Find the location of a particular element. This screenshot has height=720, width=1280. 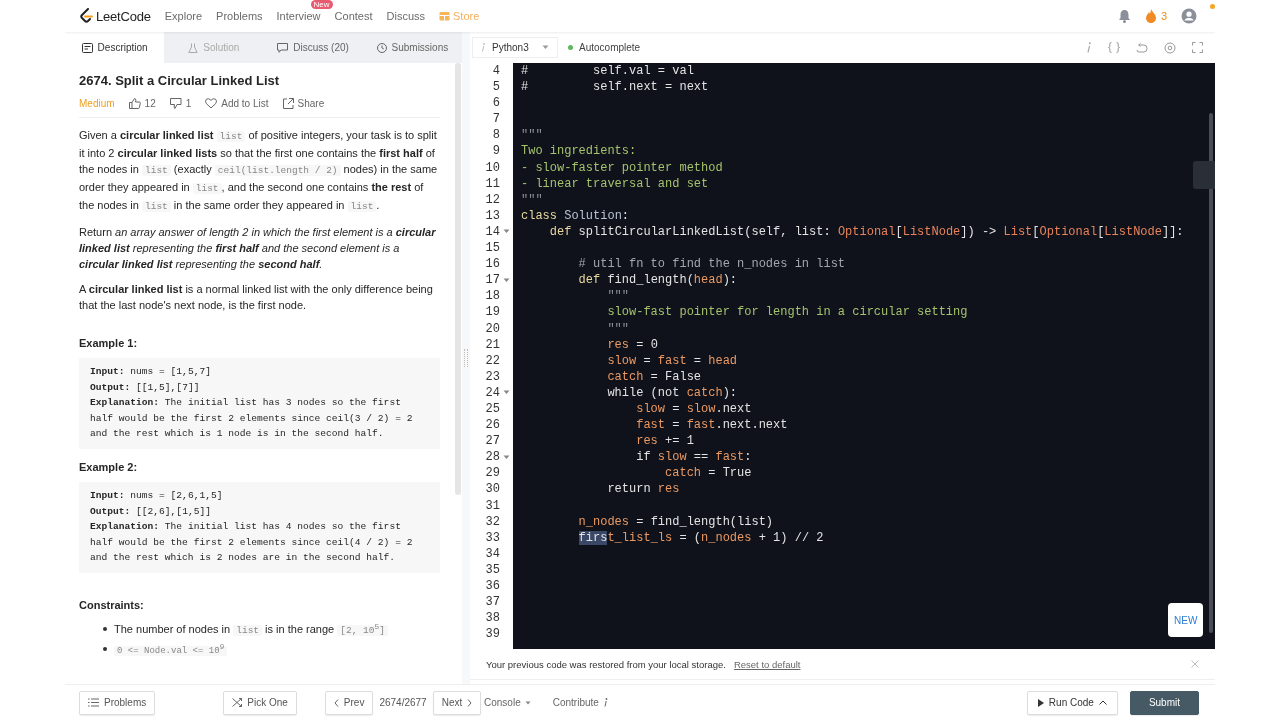

thumbs-up-icon is located at coordinates (134, 103).